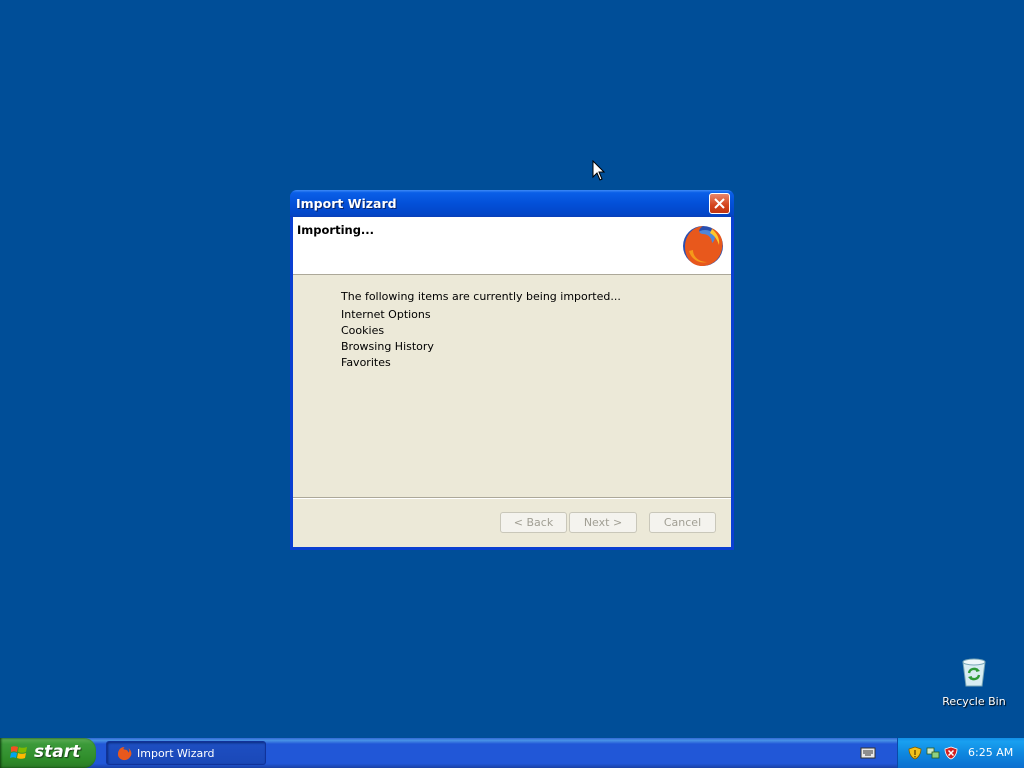 The width and height of the screenshot is (1024, 768). Describe the element at coordinates (703, 246) in the screenshot. I see `firefox-logo-icon` at that location.